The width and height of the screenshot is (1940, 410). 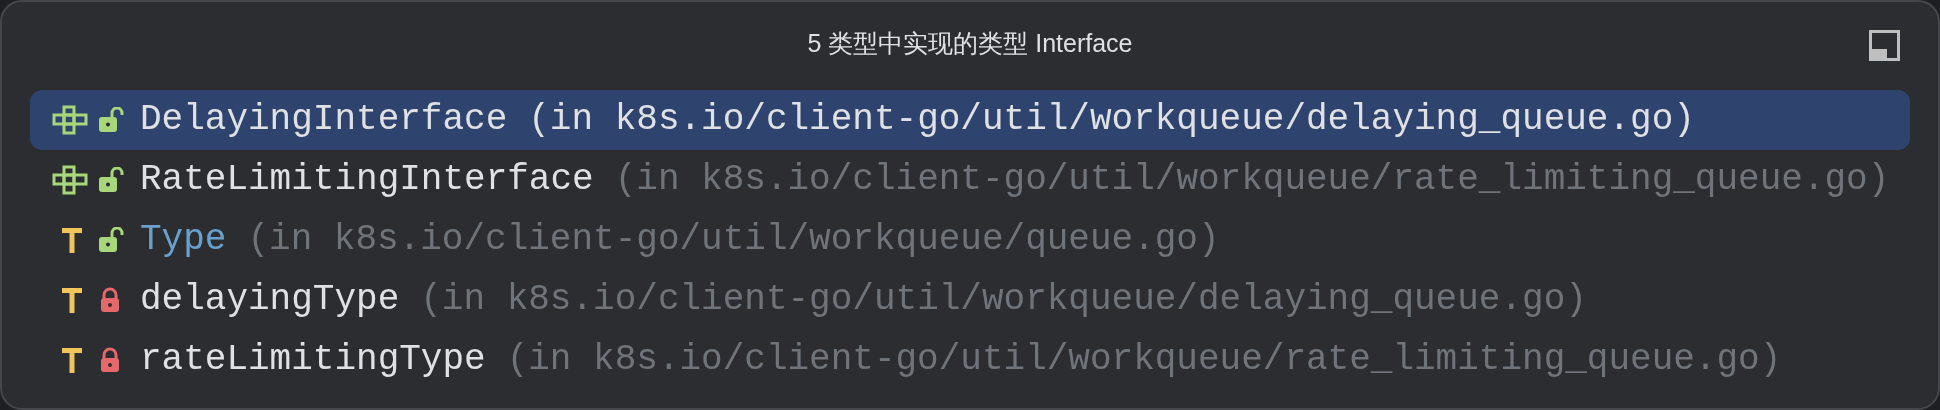 I want to click on type-name: Type, so click(x=183, y=240).